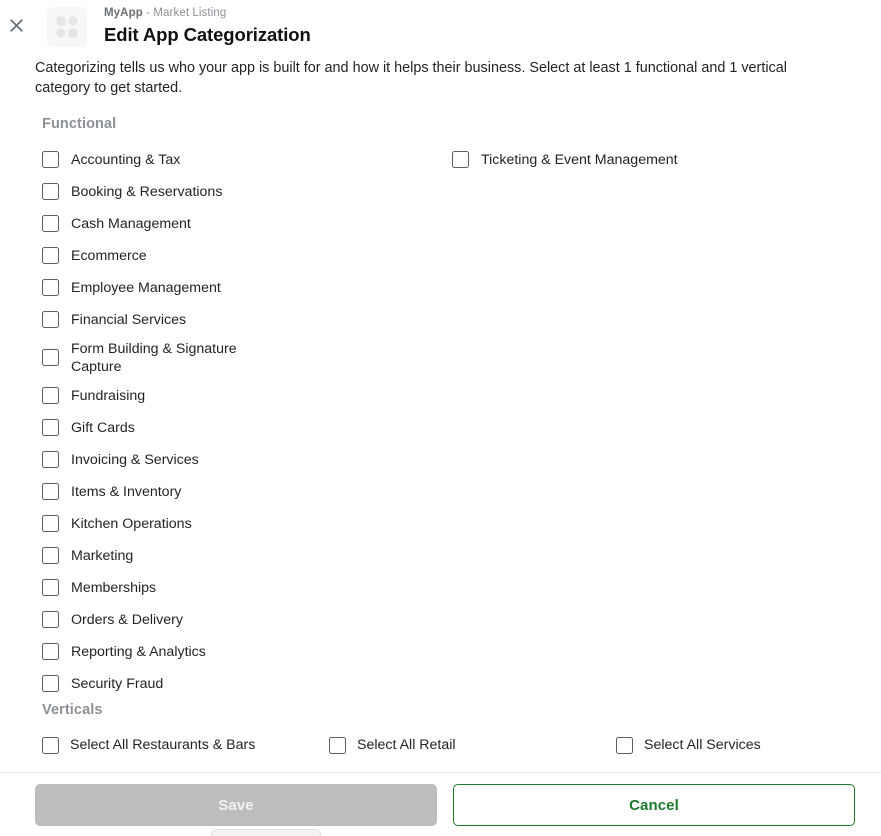 Image resolution: width=881 pixels, height=836 pixels. I want to click on vertical-column-restaurants-bars: Select All Restaurants & Bars, so click(185, 751).